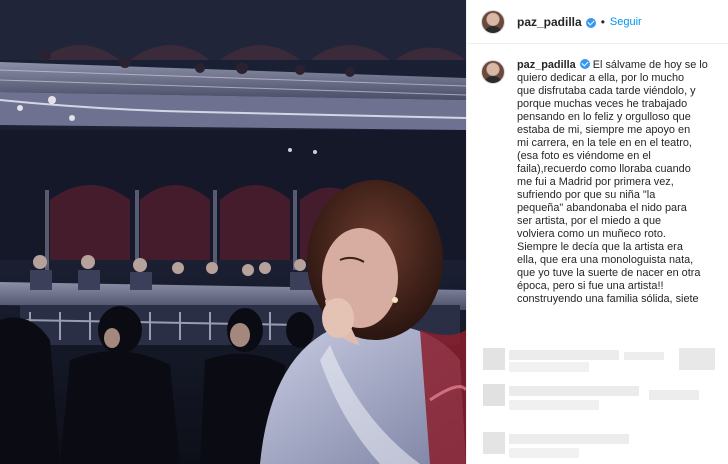 The image size is (728, 464). Describe the element at coordinates (597, 22) in the screenshot. I see `post-header: paz_padilla • Seguir` at that location.